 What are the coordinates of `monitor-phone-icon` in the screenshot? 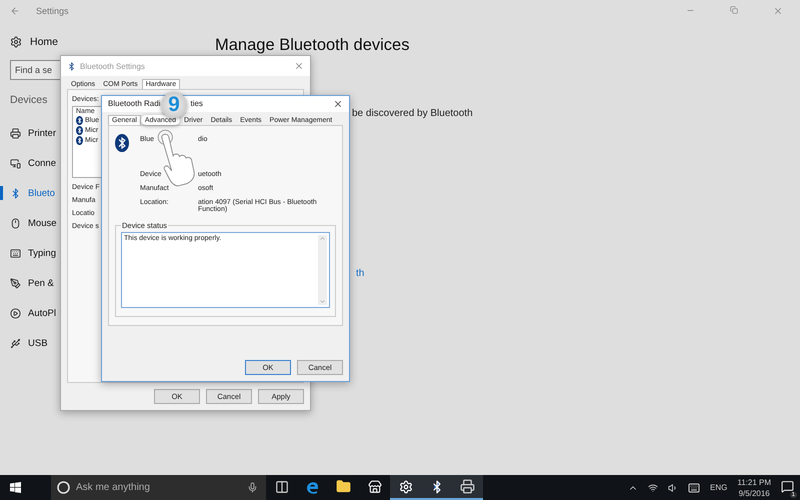 It's located at (15, 163).